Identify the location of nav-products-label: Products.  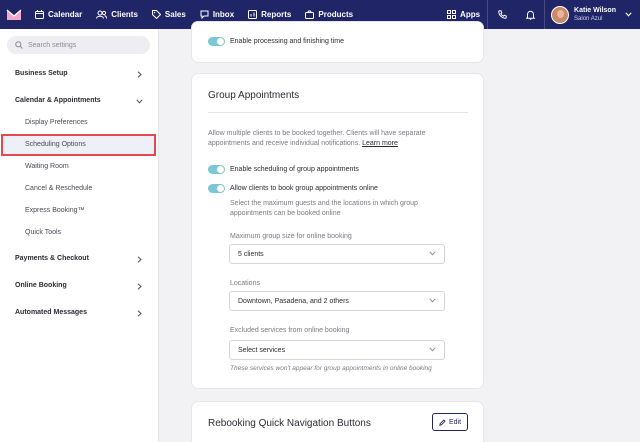
(336, 14).